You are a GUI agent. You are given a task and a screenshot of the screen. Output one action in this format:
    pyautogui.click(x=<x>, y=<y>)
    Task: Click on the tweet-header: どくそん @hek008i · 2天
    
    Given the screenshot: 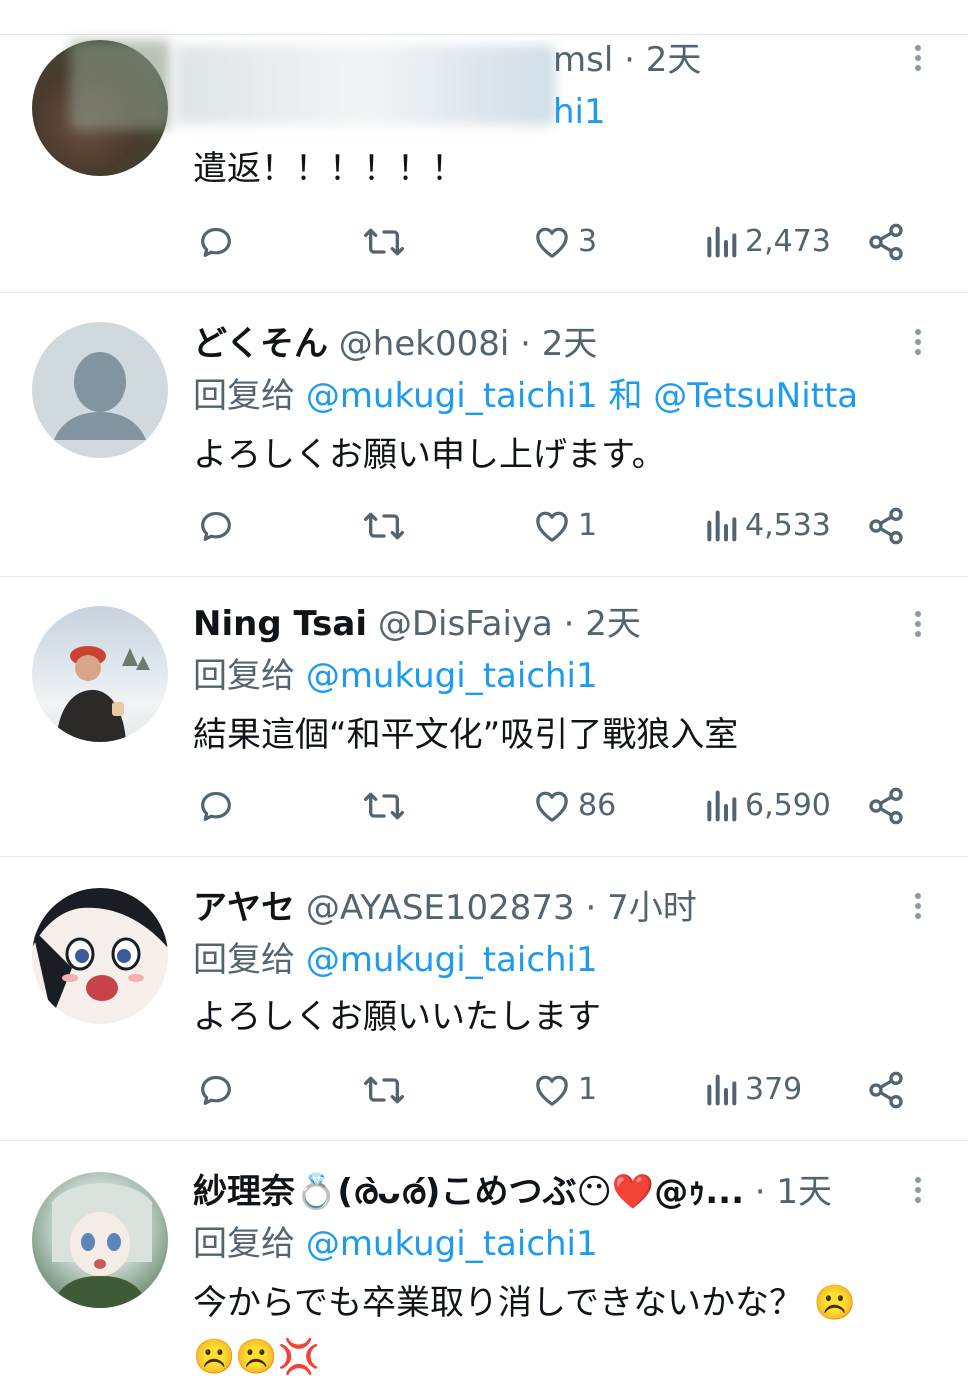 What is the action you would take?
    pyautogui.click(x=395, y=344)
    